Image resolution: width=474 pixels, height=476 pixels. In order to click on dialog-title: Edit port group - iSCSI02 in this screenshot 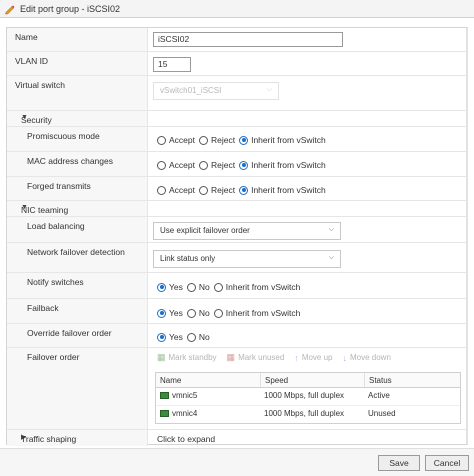, I will do `click(70, 8)`.